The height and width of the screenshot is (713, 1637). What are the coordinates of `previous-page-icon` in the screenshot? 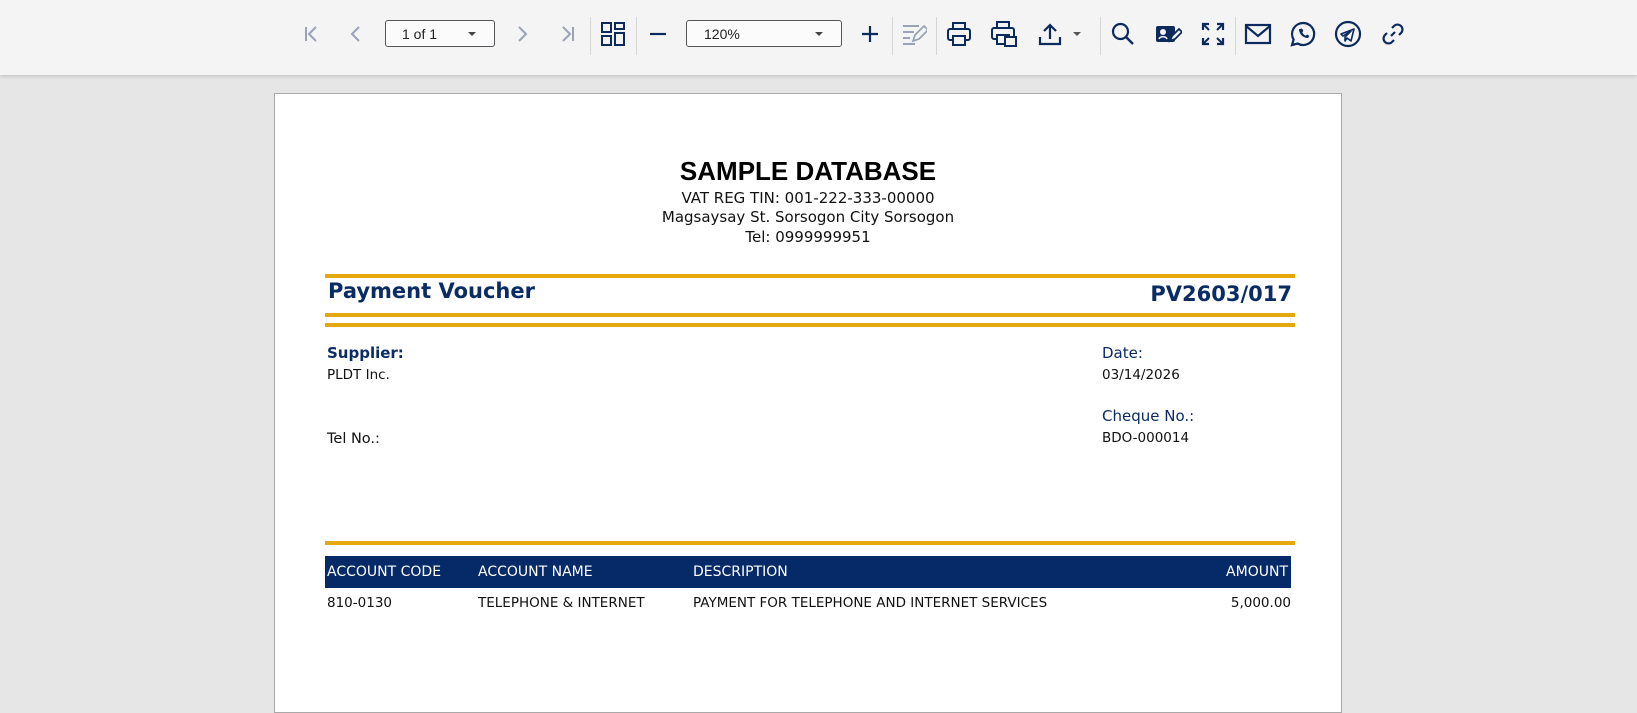 It's located at (356, 34).